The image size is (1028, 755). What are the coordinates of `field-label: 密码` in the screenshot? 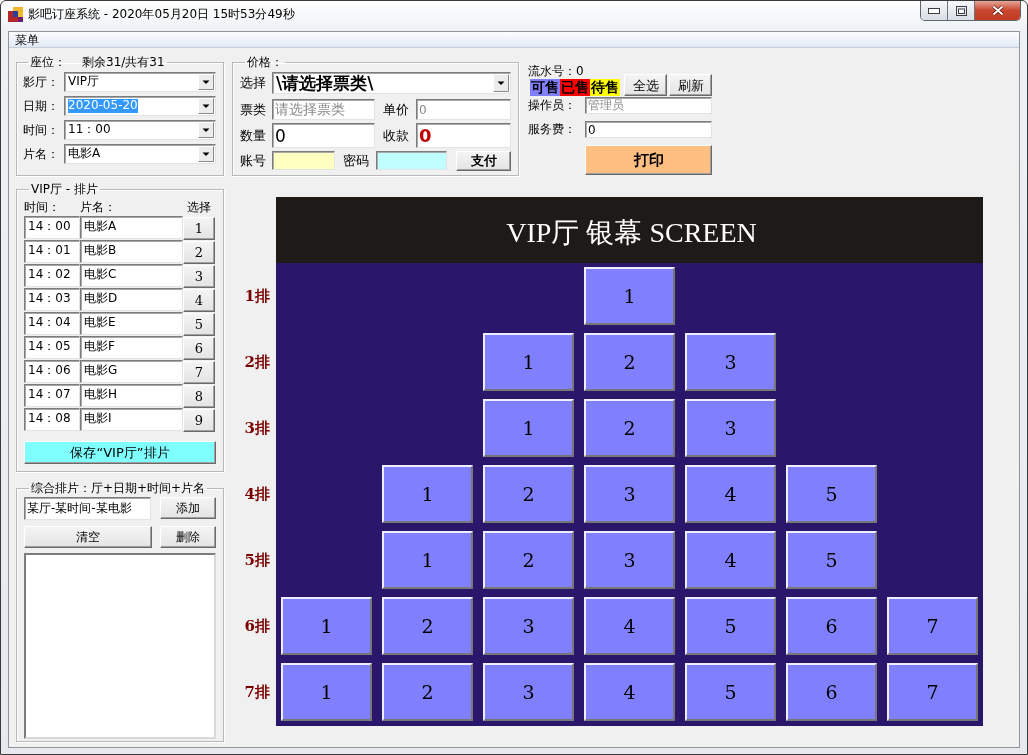 It's located at (356, 160).